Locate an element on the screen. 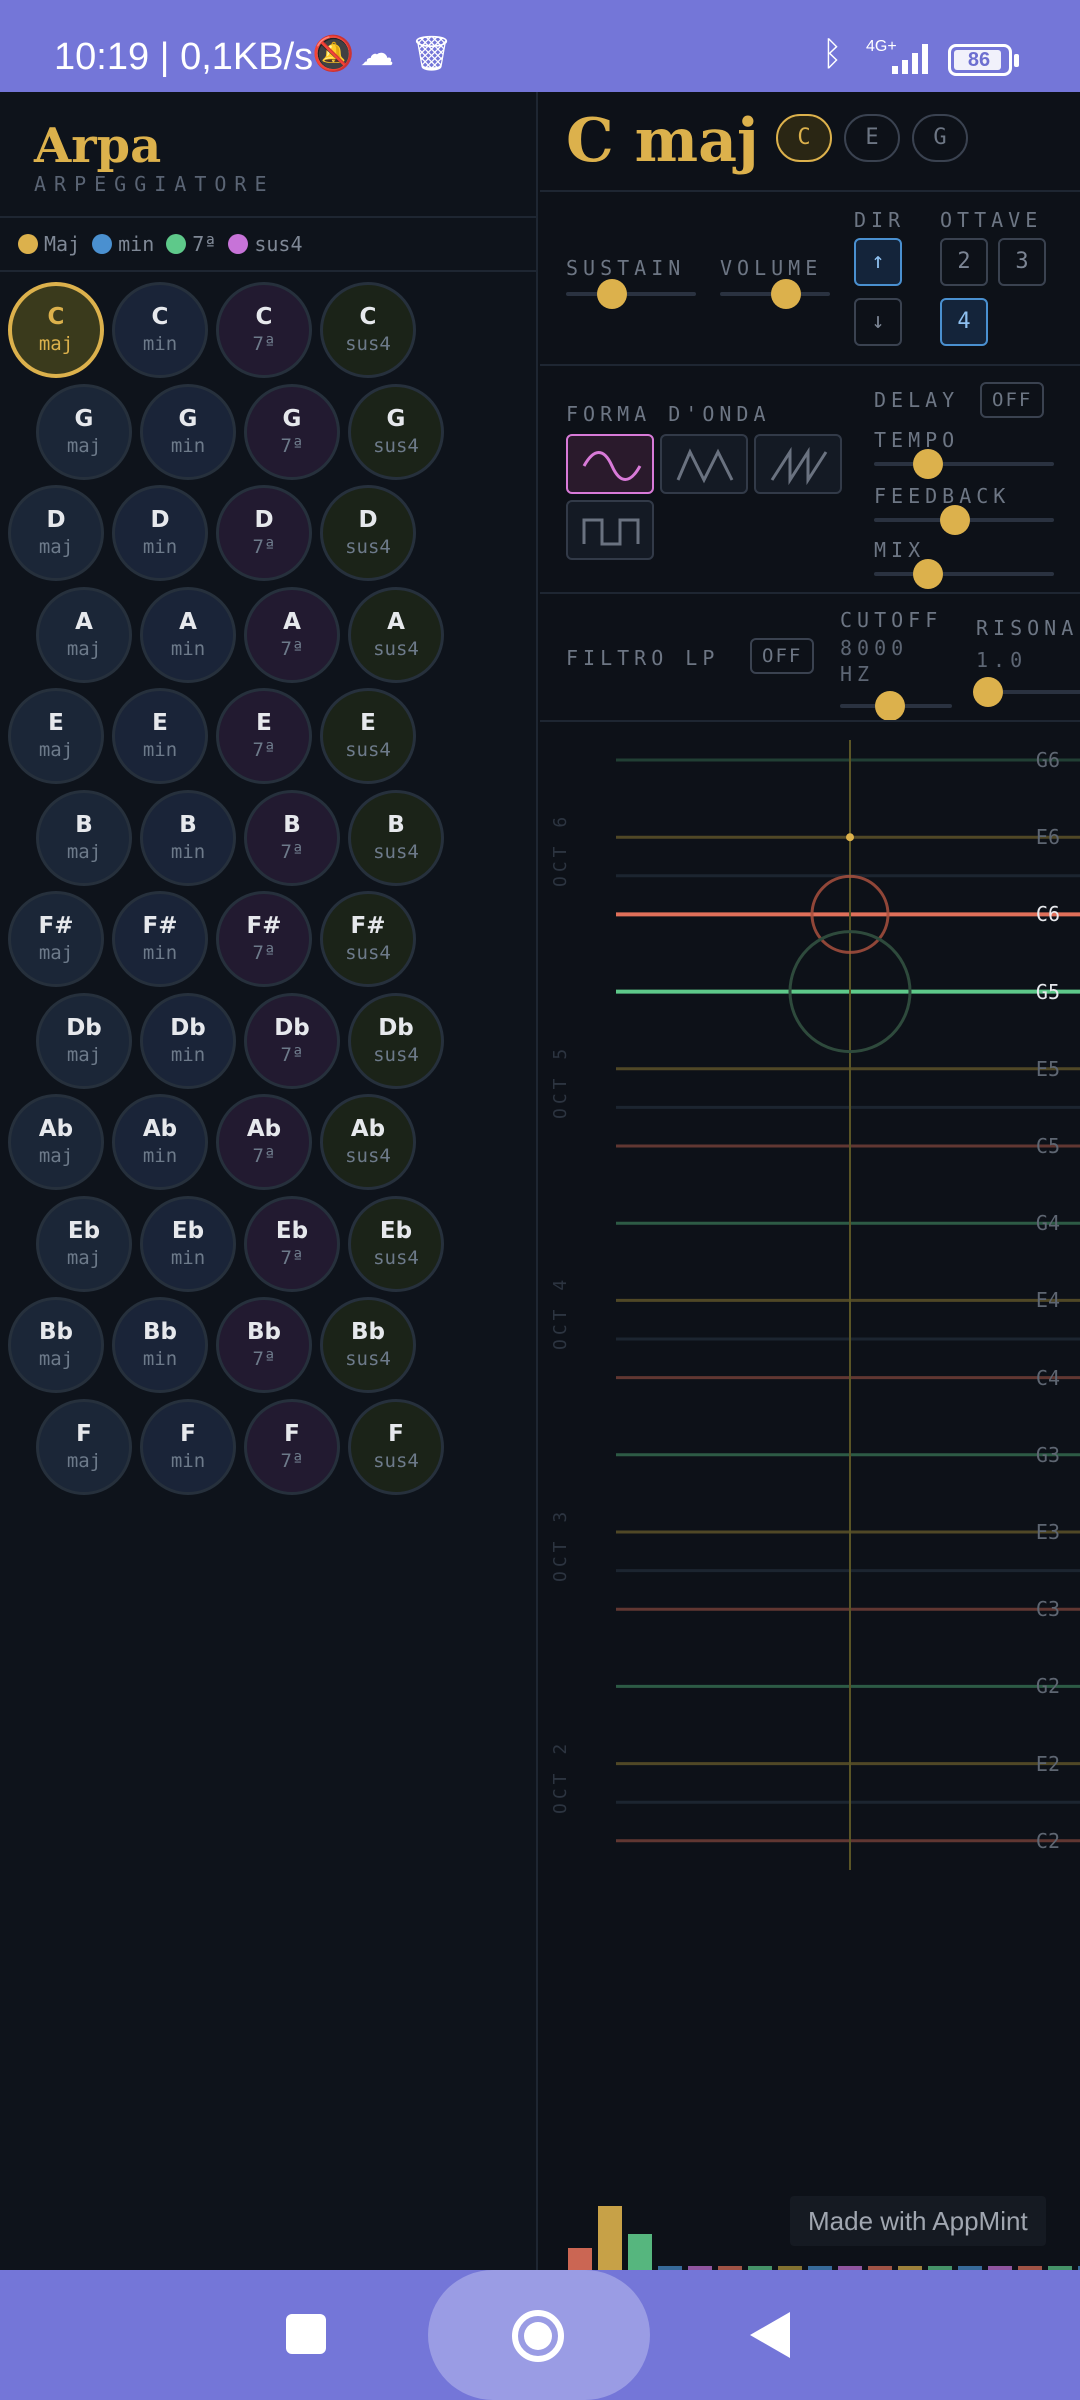 The image size is (1080, 2400). waveform-sine-button is located at coordinates (610, 464).